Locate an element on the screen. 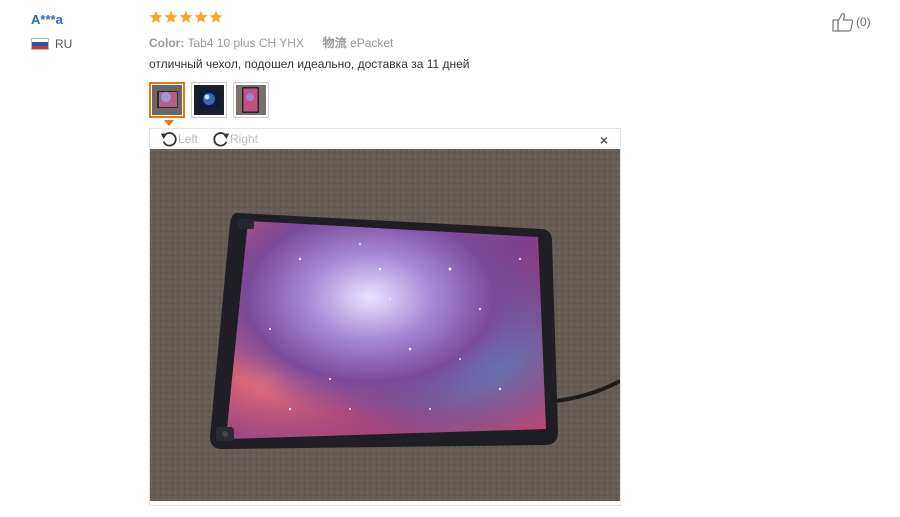 Image resolution: width=900 pixels, height=517 pixels. shipping-label: 物流 is located at coordinates (334, 43).